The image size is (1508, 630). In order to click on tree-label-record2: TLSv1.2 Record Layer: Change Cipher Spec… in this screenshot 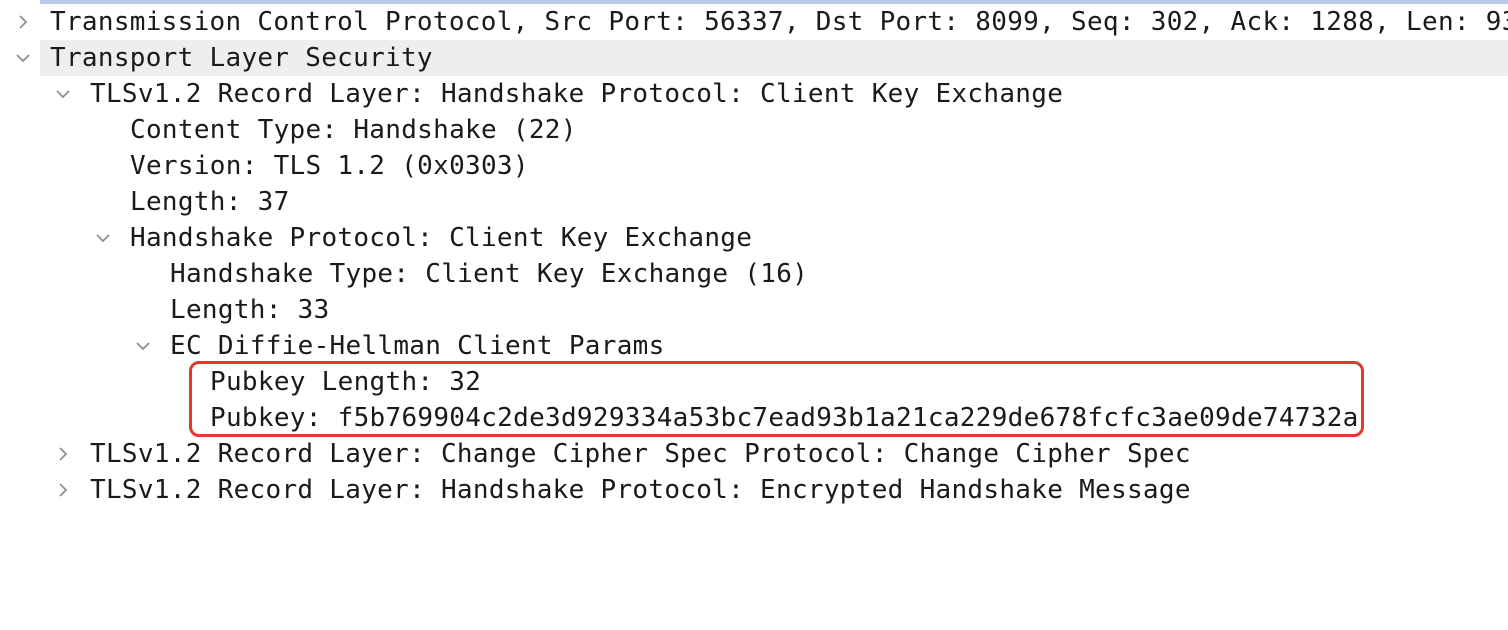, I will do `click(640, 454)`.